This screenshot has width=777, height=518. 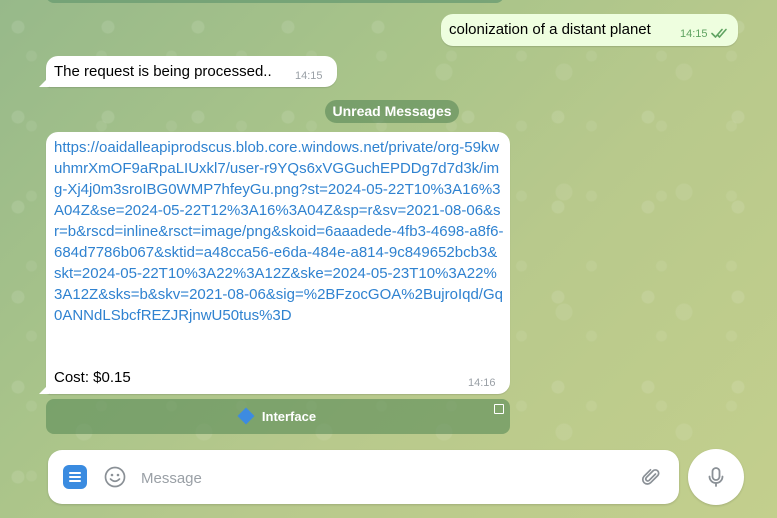 What do you see at coordinates (482, 383) in the screenshot?
I see `message-time: 14:16` at bounding box center [482, 383].